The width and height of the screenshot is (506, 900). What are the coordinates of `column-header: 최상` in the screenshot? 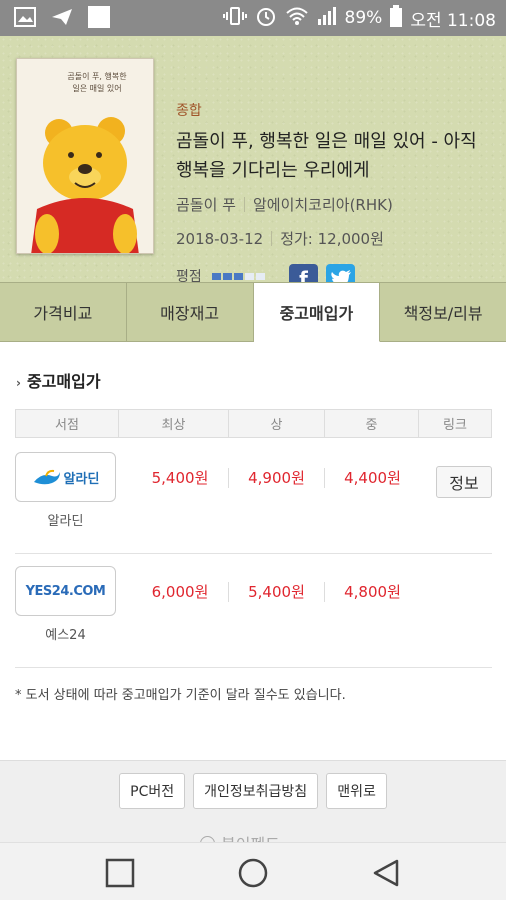 It's located at (174, 423).